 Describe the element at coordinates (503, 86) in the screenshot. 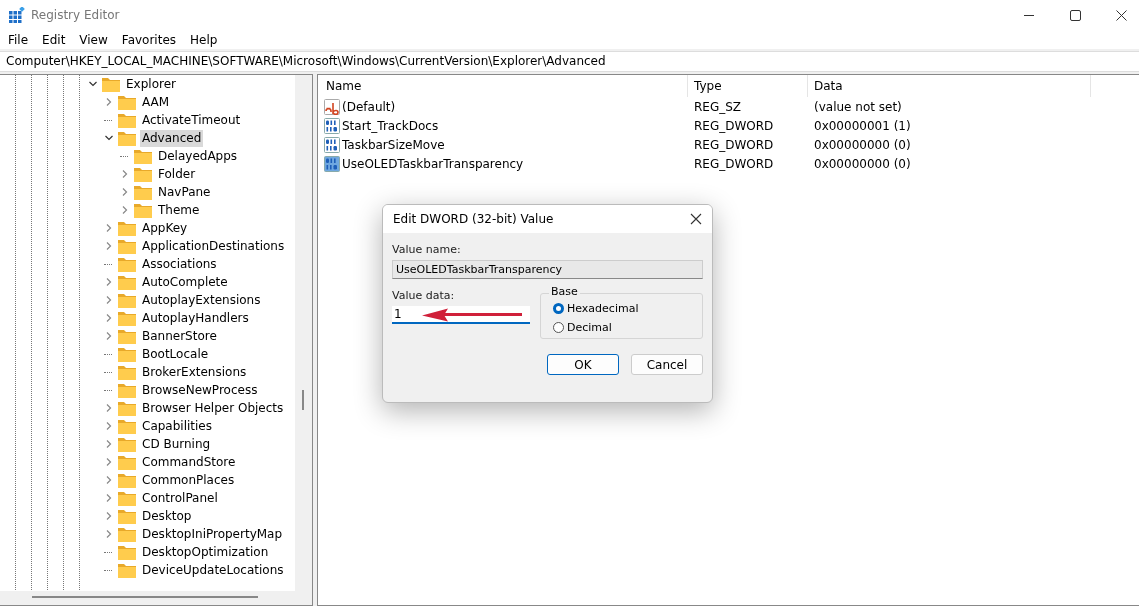

I see `column-header: Name` at that location.